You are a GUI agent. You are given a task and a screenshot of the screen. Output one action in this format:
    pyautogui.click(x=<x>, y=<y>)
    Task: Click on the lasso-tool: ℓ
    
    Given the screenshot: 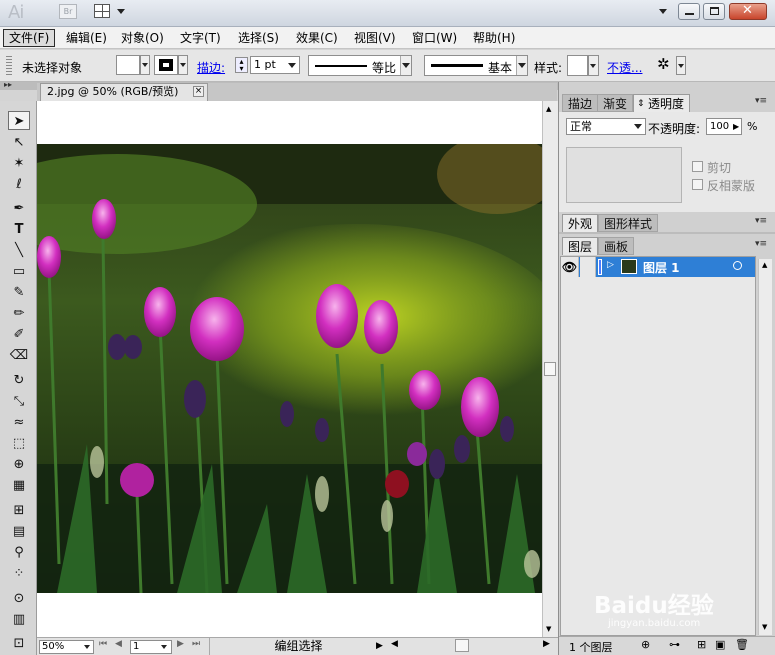 What is the action you would take?
    pyautogui.click(x=19, y=184)
    